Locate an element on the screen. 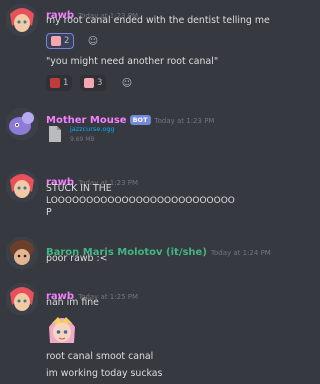 The image size is (320, 384). message-text: P is located at coordinates (49, 212).